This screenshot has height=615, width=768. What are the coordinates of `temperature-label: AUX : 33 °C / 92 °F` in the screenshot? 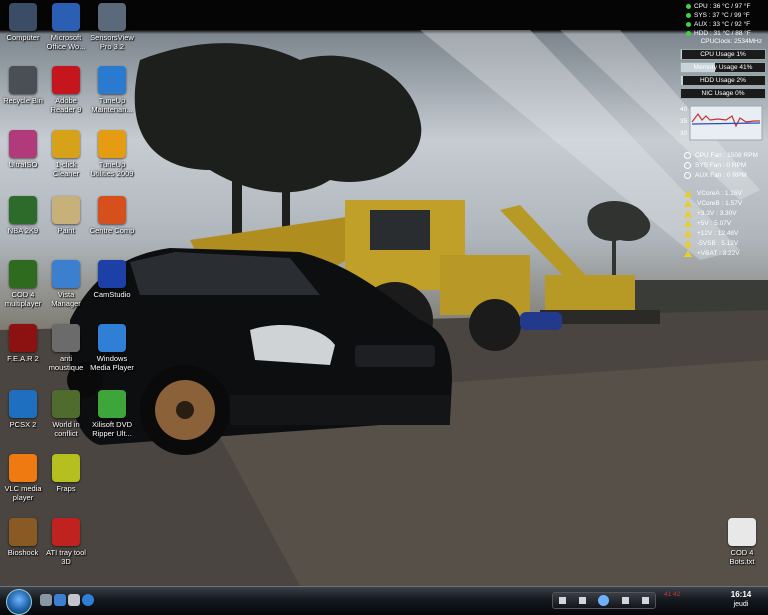 It's located at (722, 24).